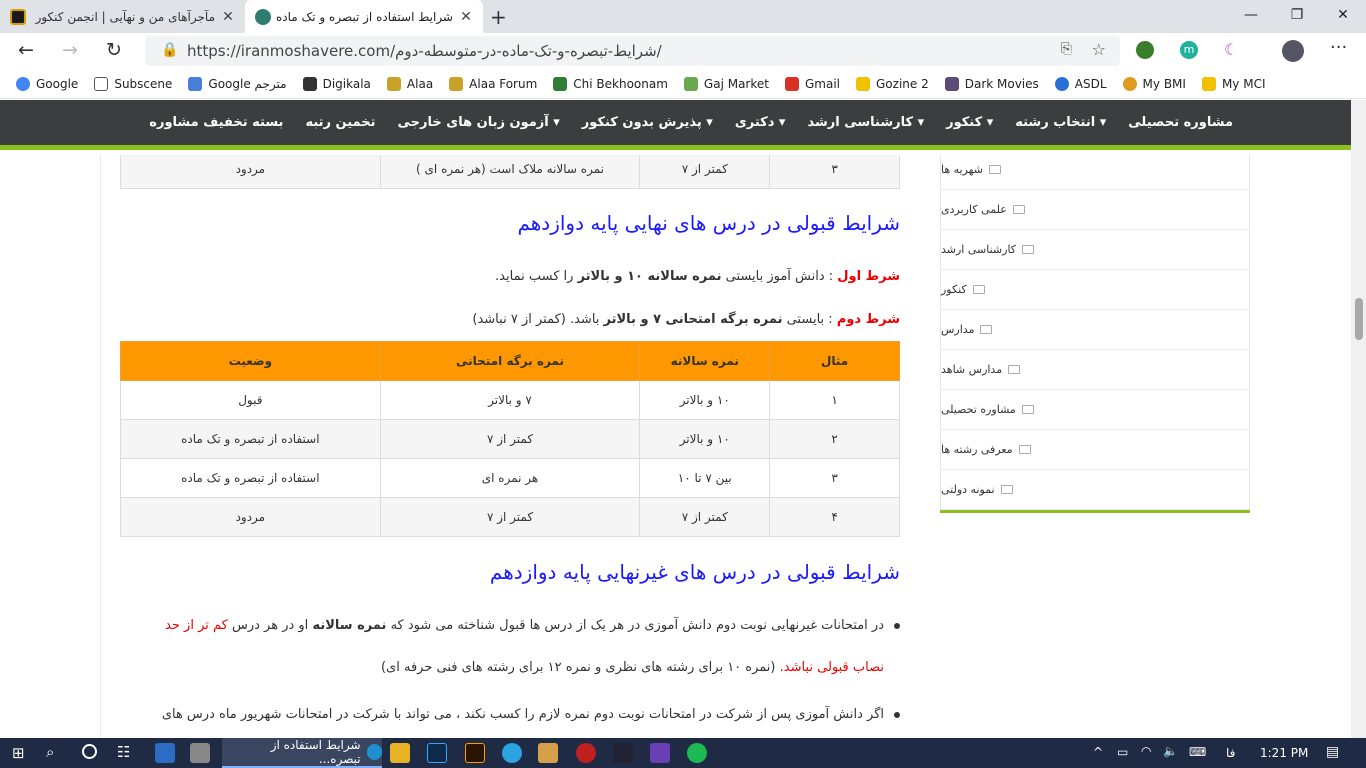 The image size is (1366, 768). I want to click on sidebar-item: مدارس, so click(1095, 330).